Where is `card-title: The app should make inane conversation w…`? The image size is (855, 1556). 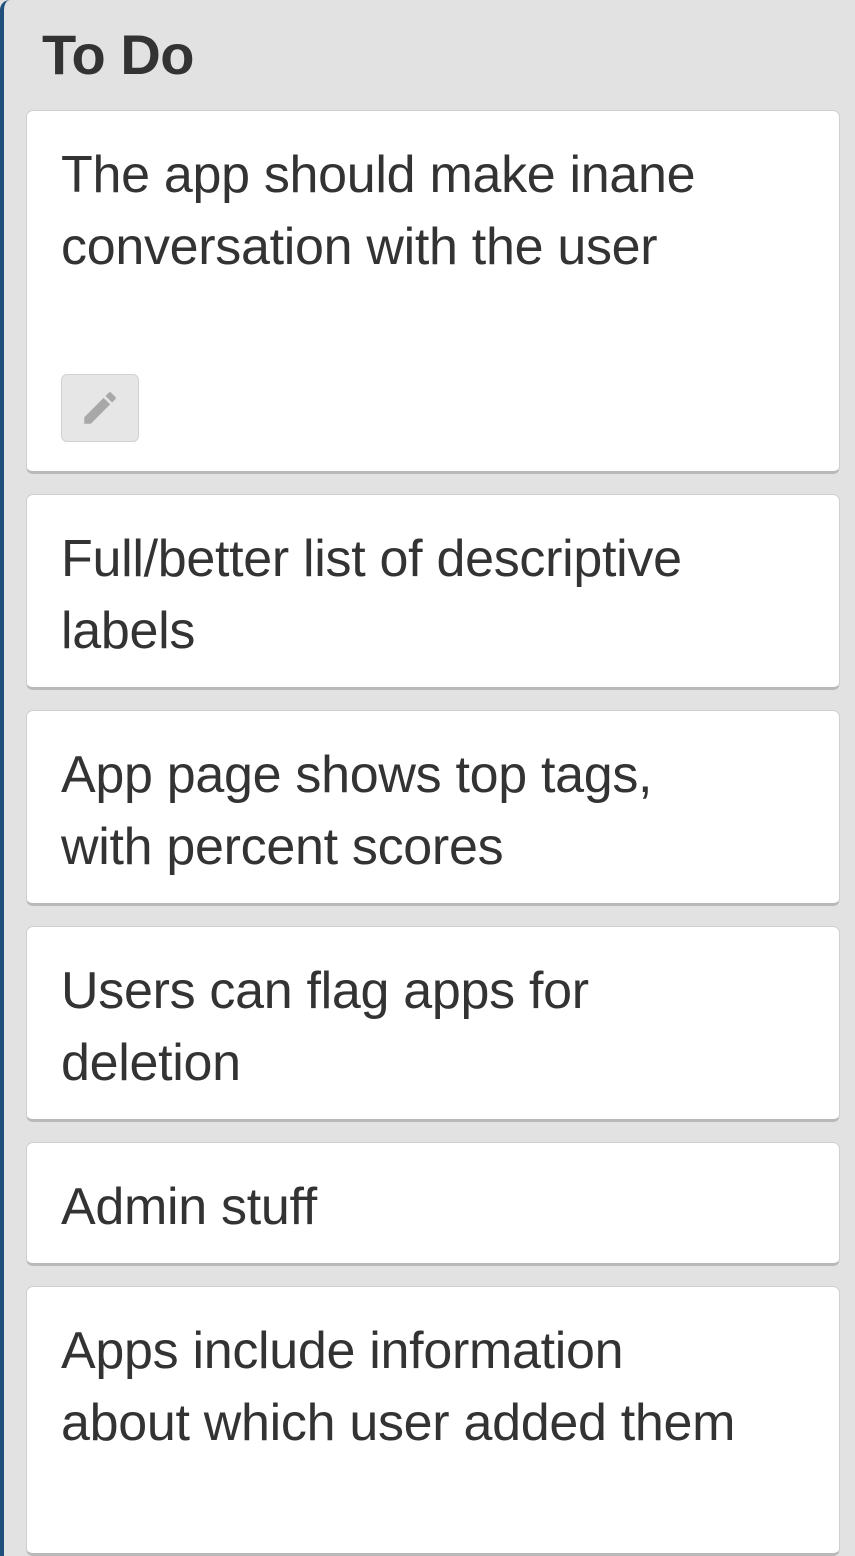 card-title: The app should make inane conversation w… is located at coordinates (378, 211).